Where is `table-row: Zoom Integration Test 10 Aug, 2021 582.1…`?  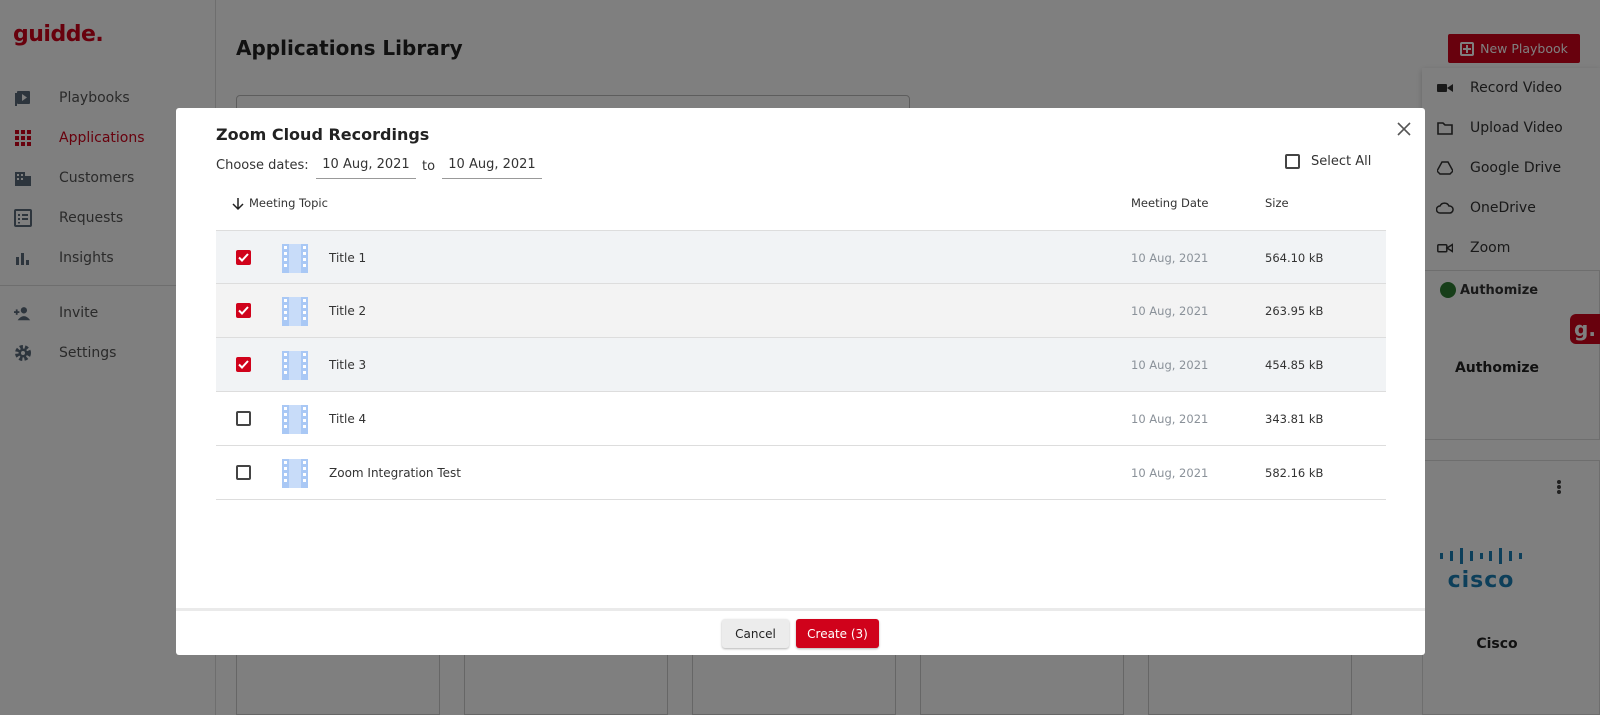
table-row: Zoom Integration Test 10 Aug, 2021 582.1… is located at coordinates (801, 473).